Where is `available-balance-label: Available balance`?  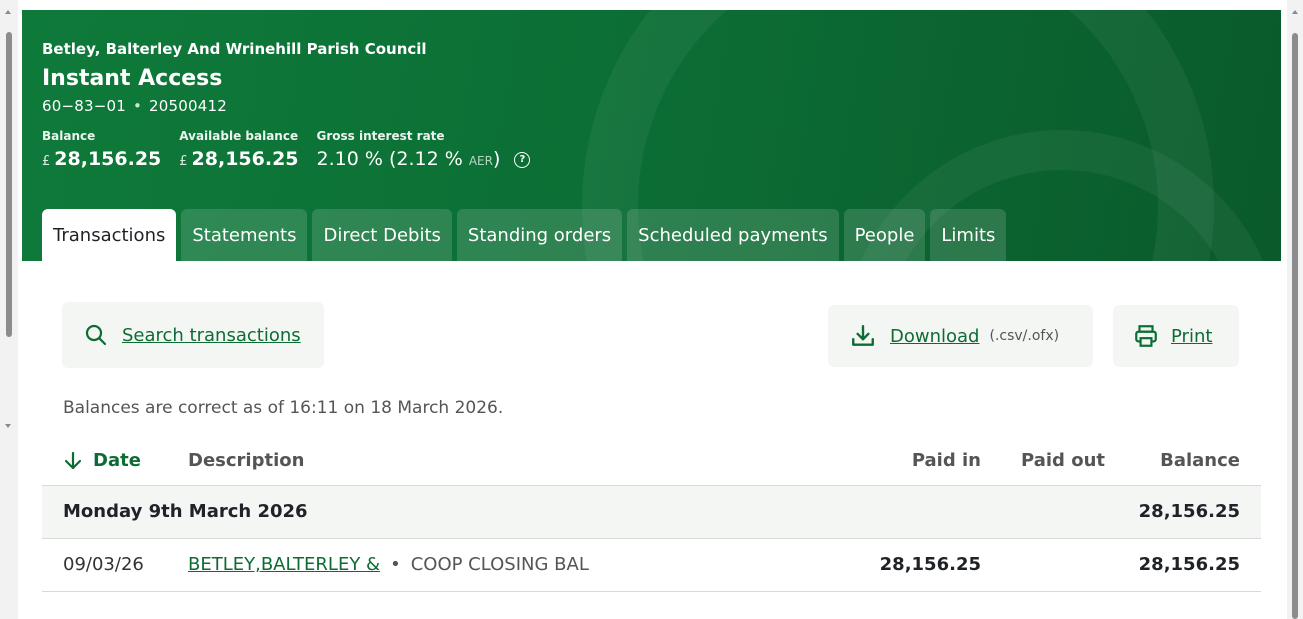 available-balance-label: Available balance is located at coordinates (239, 136).